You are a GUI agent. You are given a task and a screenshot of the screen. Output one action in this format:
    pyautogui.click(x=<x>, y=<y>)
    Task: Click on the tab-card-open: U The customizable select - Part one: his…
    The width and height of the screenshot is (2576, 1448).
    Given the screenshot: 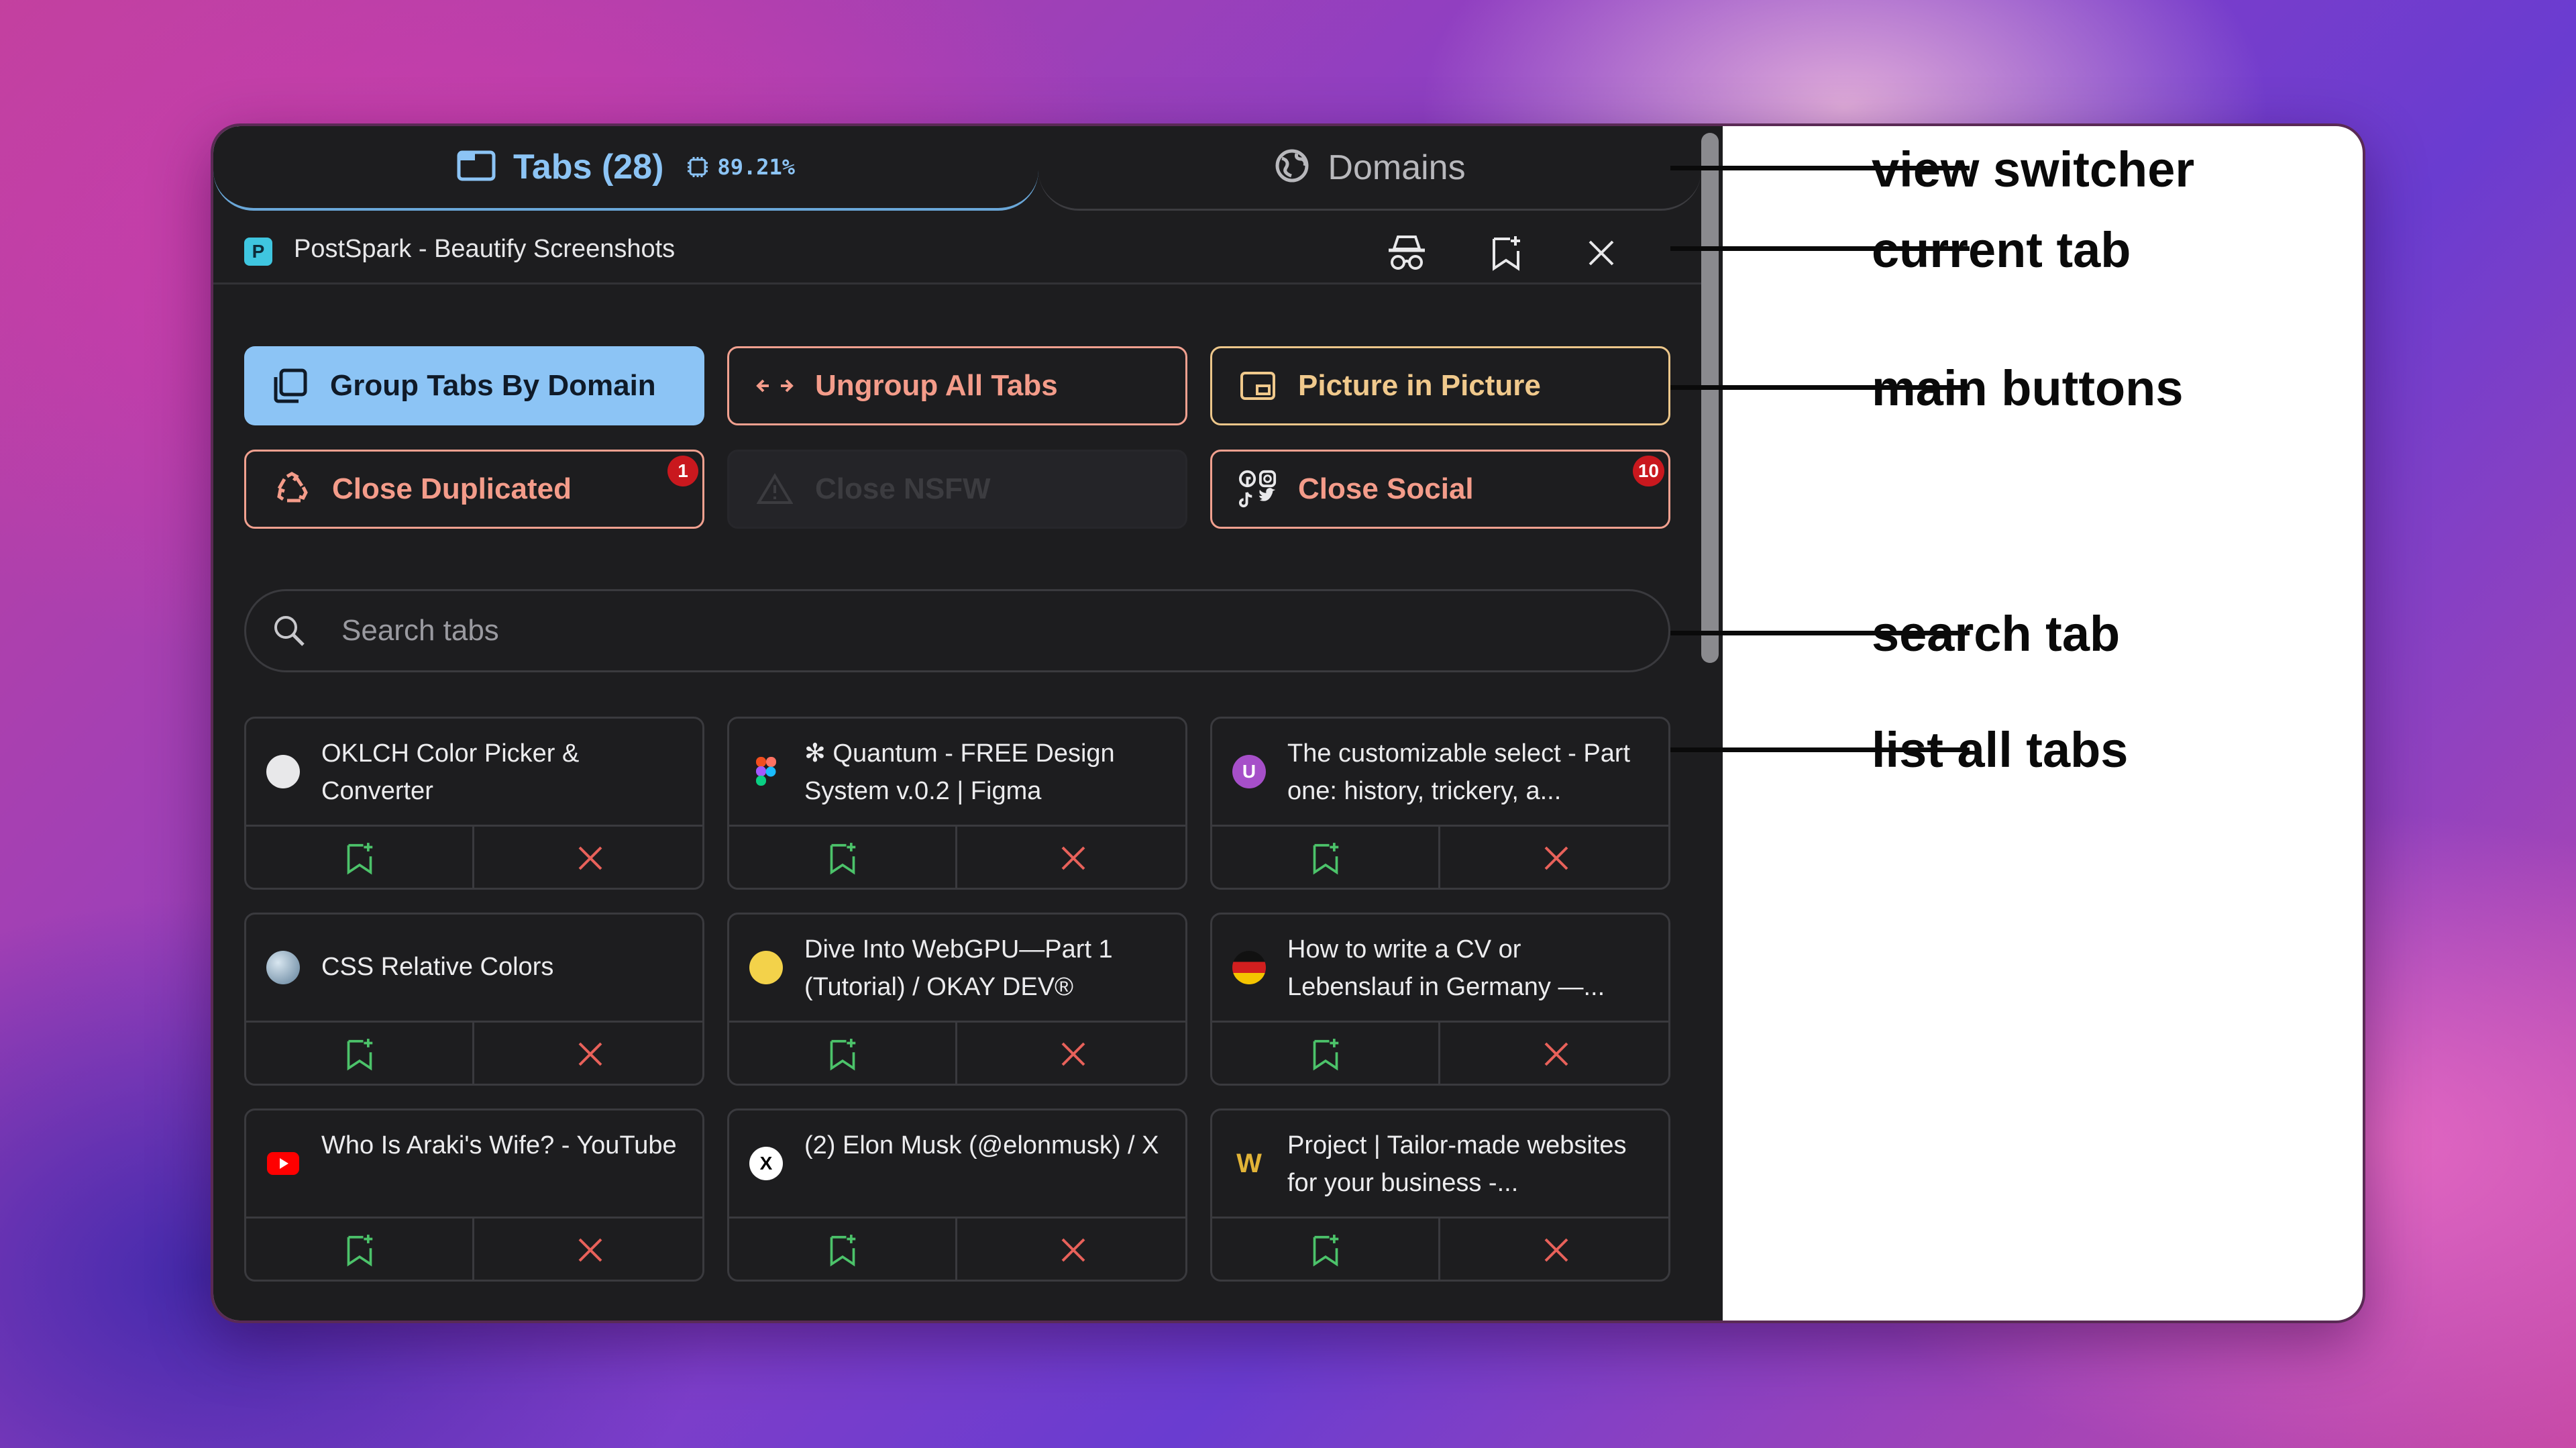 What is the action you would take?
    pyautogui.click(x=1440, y=773)
    